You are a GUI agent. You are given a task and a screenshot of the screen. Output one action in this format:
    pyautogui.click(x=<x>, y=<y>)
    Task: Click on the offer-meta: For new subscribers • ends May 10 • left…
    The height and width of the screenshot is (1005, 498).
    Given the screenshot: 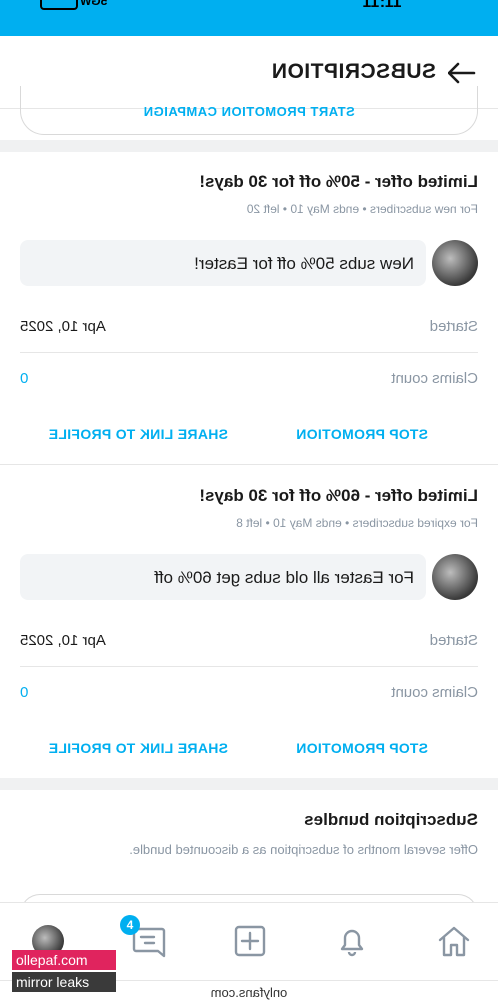 What is the action you would take?
    pyautogui.click(x=362, y=209)
    